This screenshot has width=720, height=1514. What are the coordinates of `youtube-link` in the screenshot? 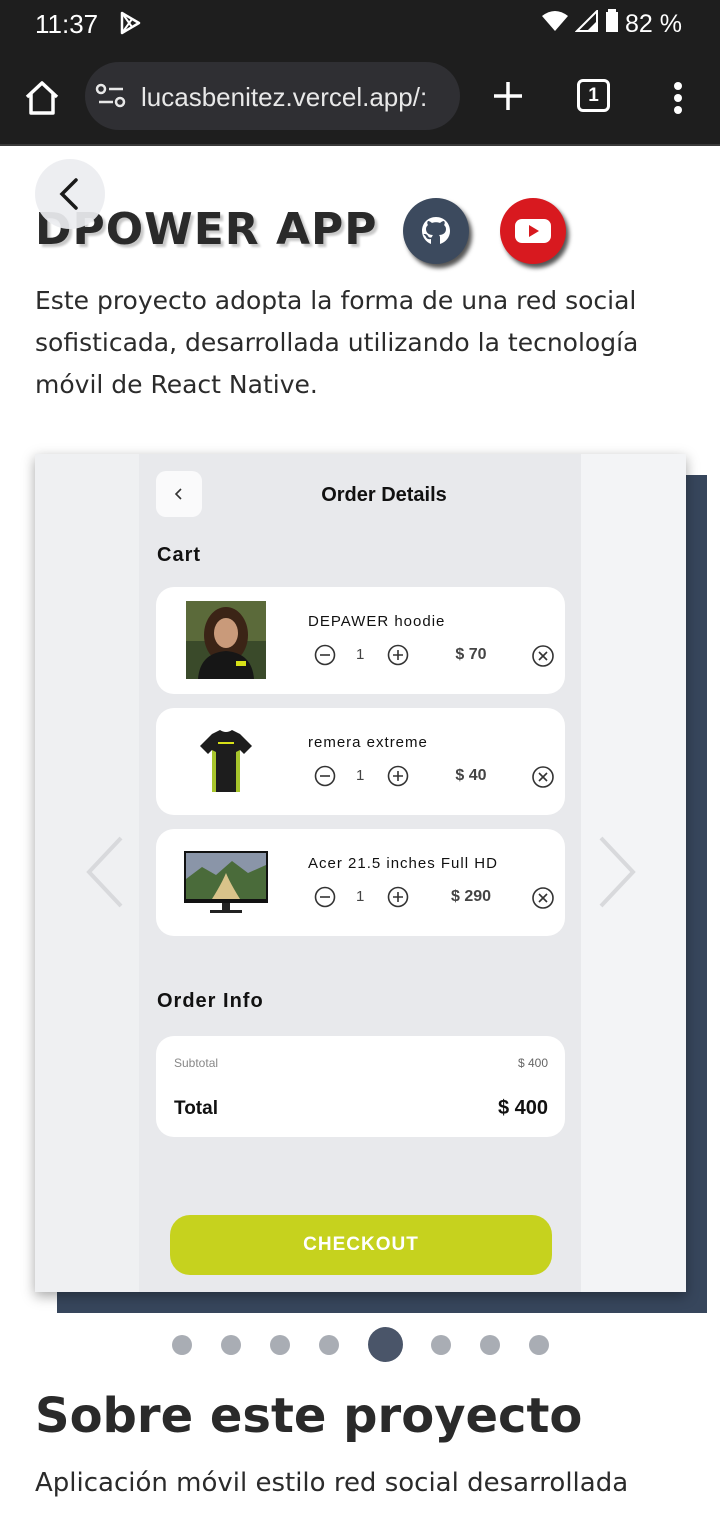 It's located at (533, 231).